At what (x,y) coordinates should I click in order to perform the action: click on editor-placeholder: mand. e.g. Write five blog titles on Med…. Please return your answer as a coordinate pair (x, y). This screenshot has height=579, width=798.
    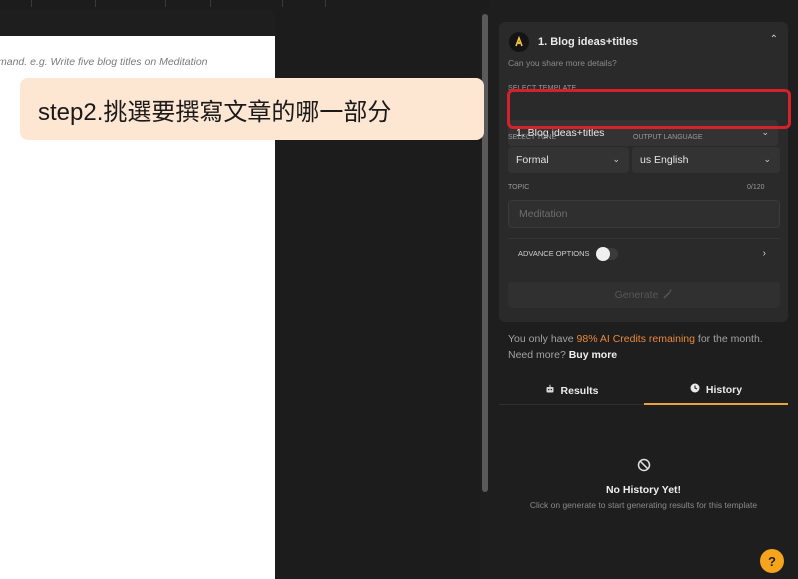
    Looking at the image, I should click on (104, 62).